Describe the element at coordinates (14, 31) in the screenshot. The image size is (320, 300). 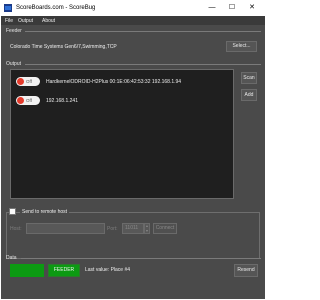
I see `feeder-section-label: Feeder` at that location.